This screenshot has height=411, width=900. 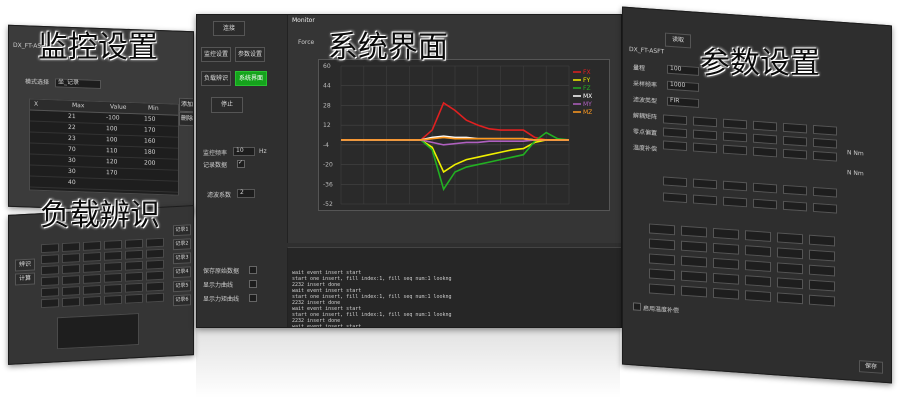 I want to click on save-raw-checkbox, so click(x=253, y=270).